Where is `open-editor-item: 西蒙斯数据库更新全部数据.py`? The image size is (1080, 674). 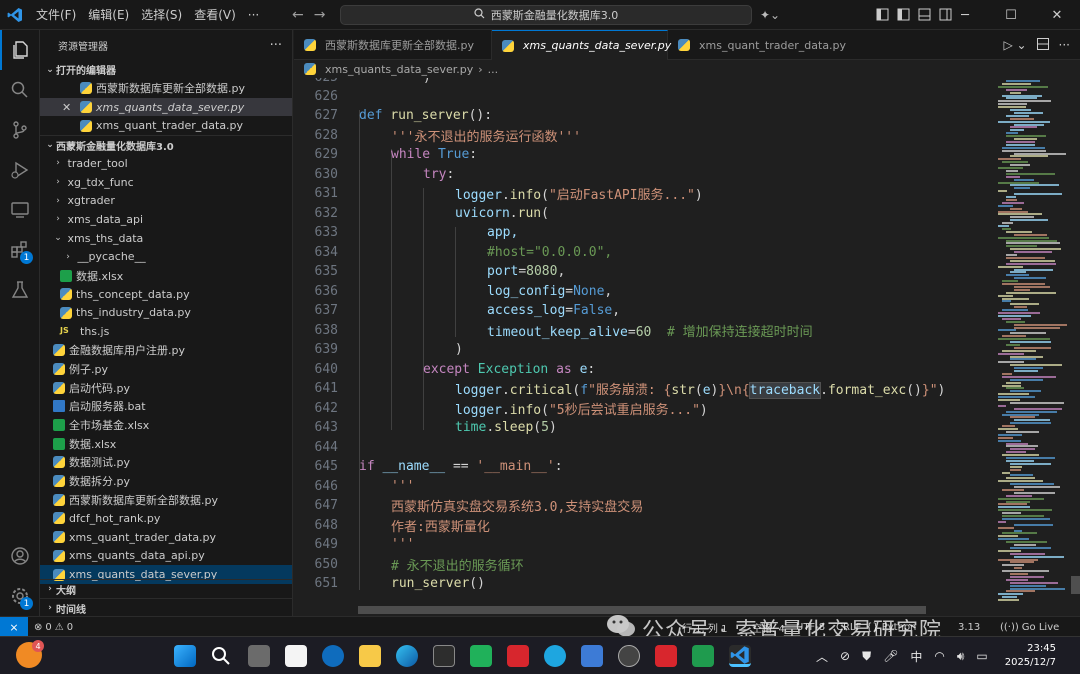 open-editor-item: 西蒙斯数据库更新全部数据.py is located at coordinates (166, 88).